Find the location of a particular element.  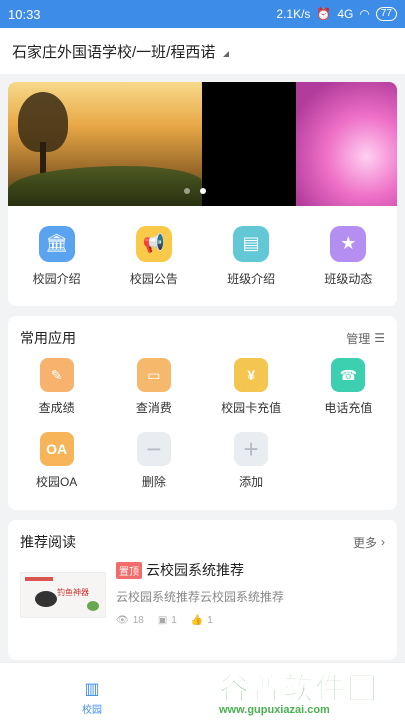

article-description: 云校园系统推荐云校园系统推荐 is located at coordinates (200, 597).